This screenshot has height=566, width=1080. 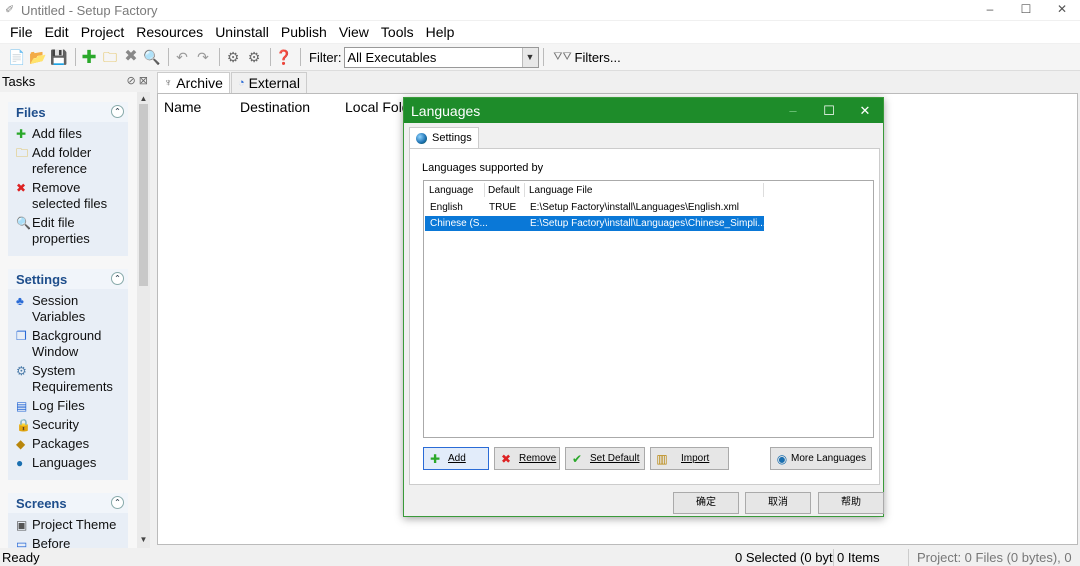 I want to click on column-header-destination: Destination, so click(x=275, y=107).